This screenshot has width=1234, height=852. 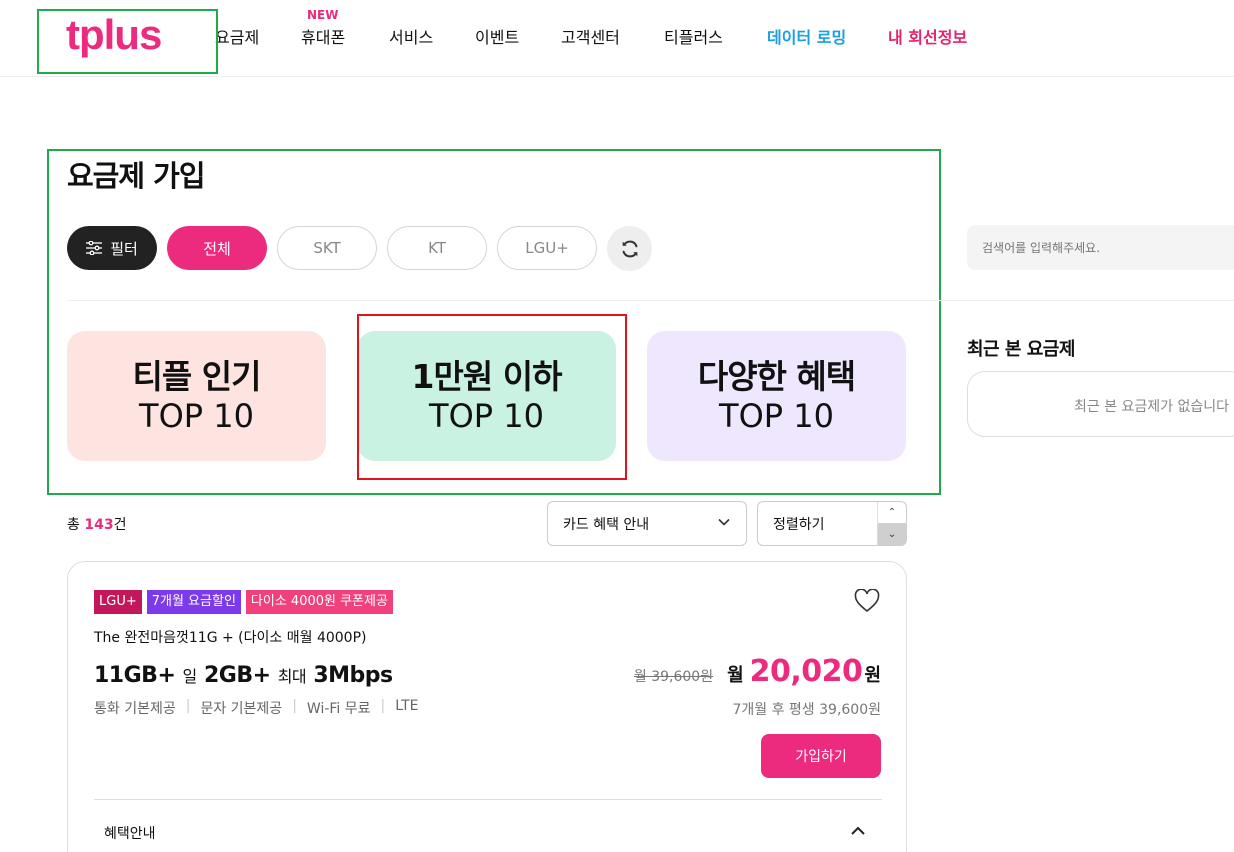 I want to click on chip-skt: SKT, so click(x=327, y=248).